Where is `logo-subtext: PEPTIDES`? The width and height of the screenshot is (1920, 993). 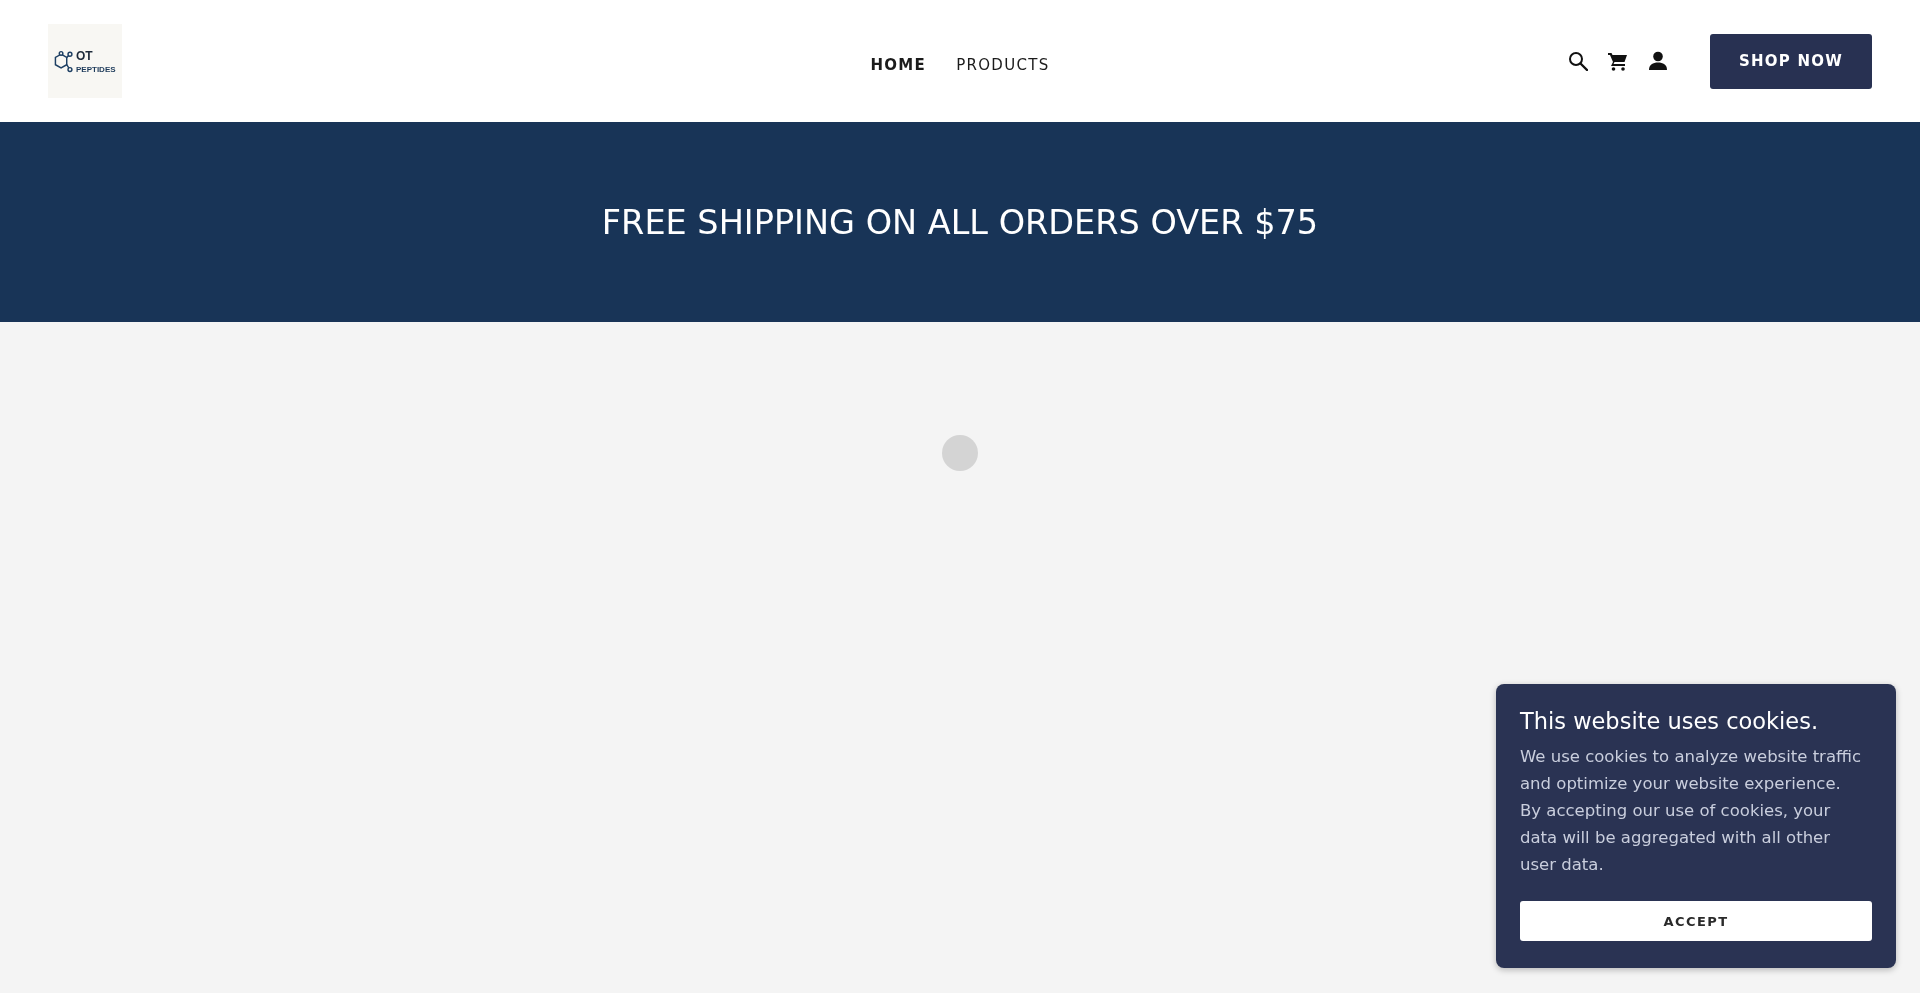 logo-subtext: PEPTIDES is located at coordinates (96, 69).